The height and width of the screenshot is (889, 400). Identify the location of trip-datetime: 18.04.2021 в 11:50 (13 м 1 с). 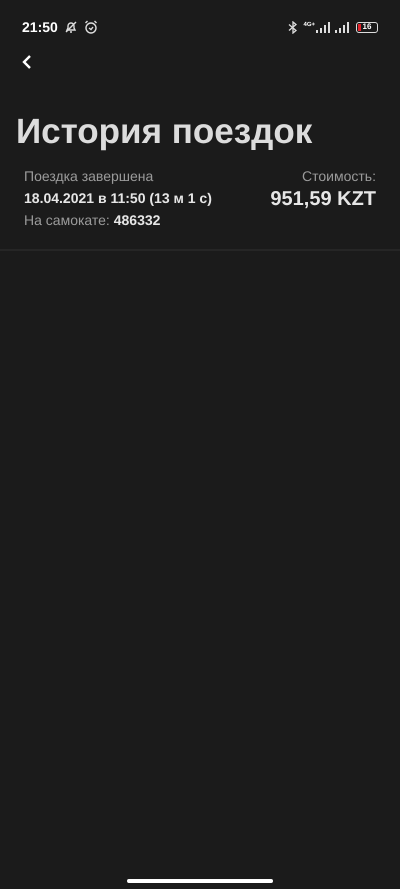
(118, 198).